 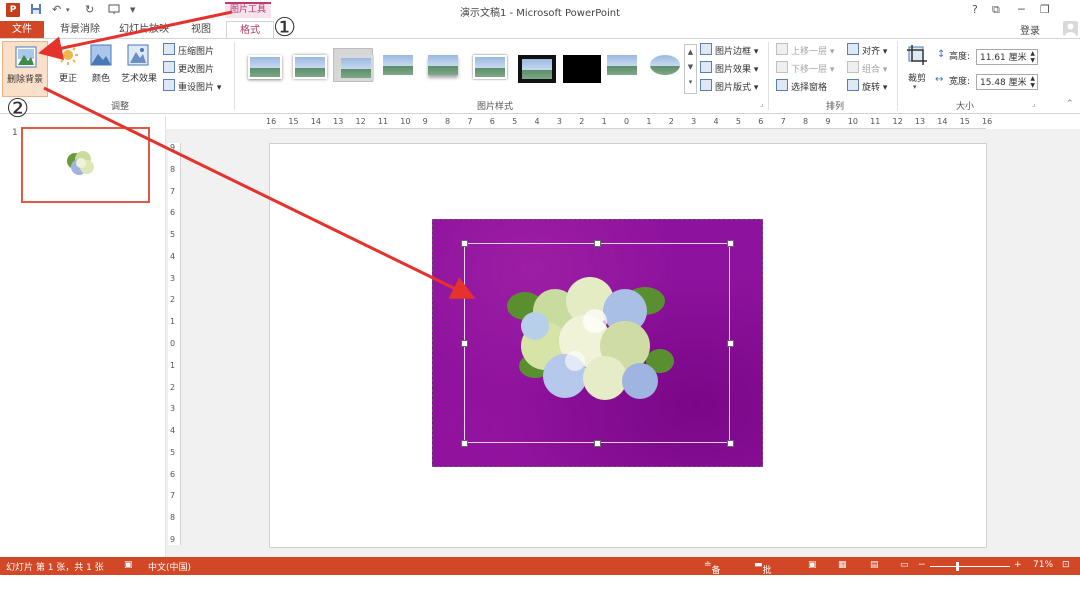 I want to click on zoom-in-button: +, so click(x=1018, y=565).